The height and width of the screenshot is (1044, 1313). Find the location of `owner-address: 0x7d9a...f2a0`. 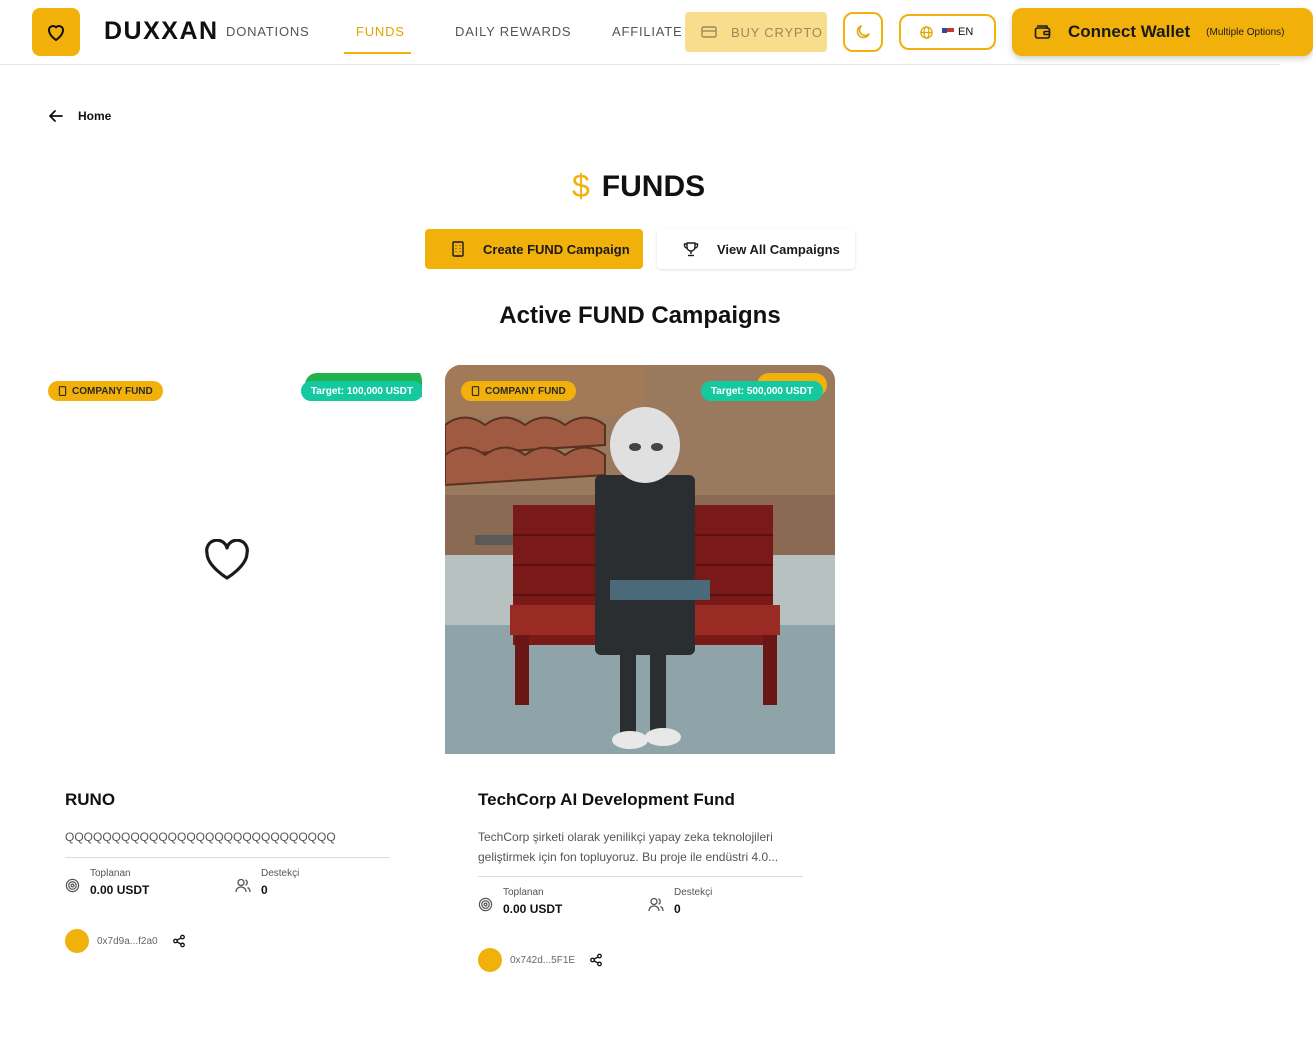

owner-address: 0x7d9a...f2a0 is located at coordinates (127, 941).